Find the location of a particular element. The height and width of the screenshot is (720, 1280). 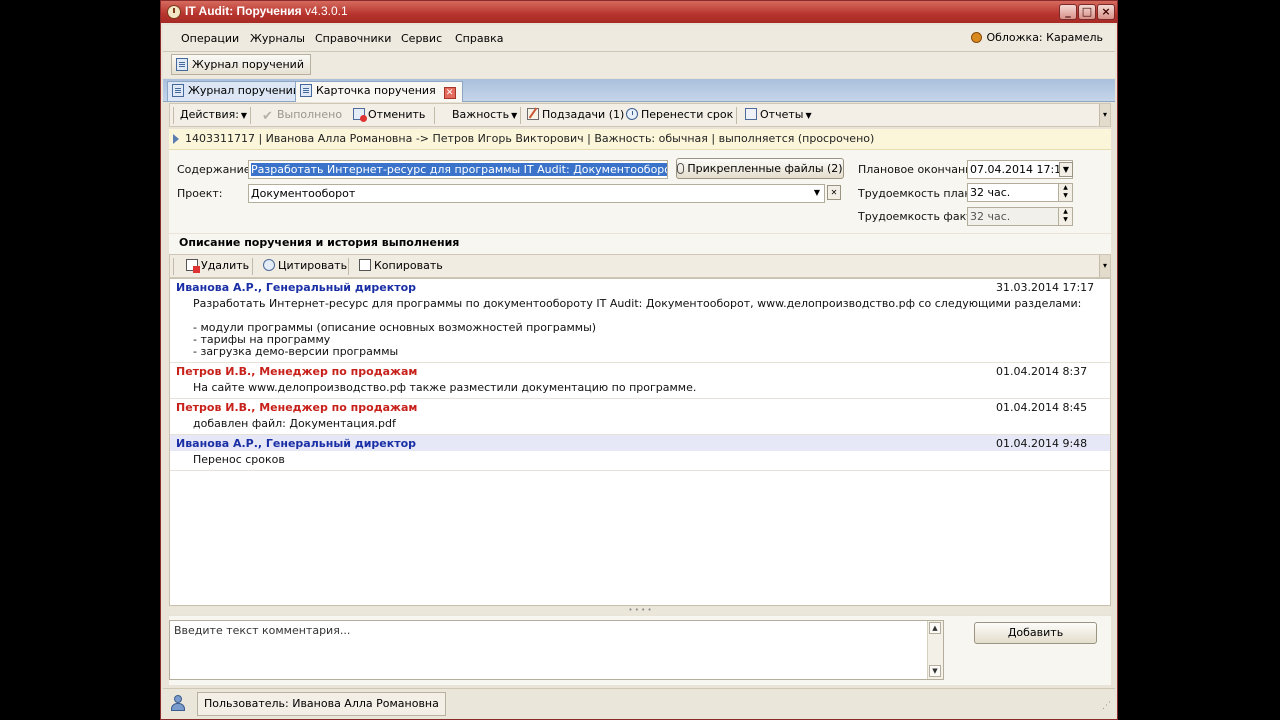

user-icon is located at coordinates (178, 703).